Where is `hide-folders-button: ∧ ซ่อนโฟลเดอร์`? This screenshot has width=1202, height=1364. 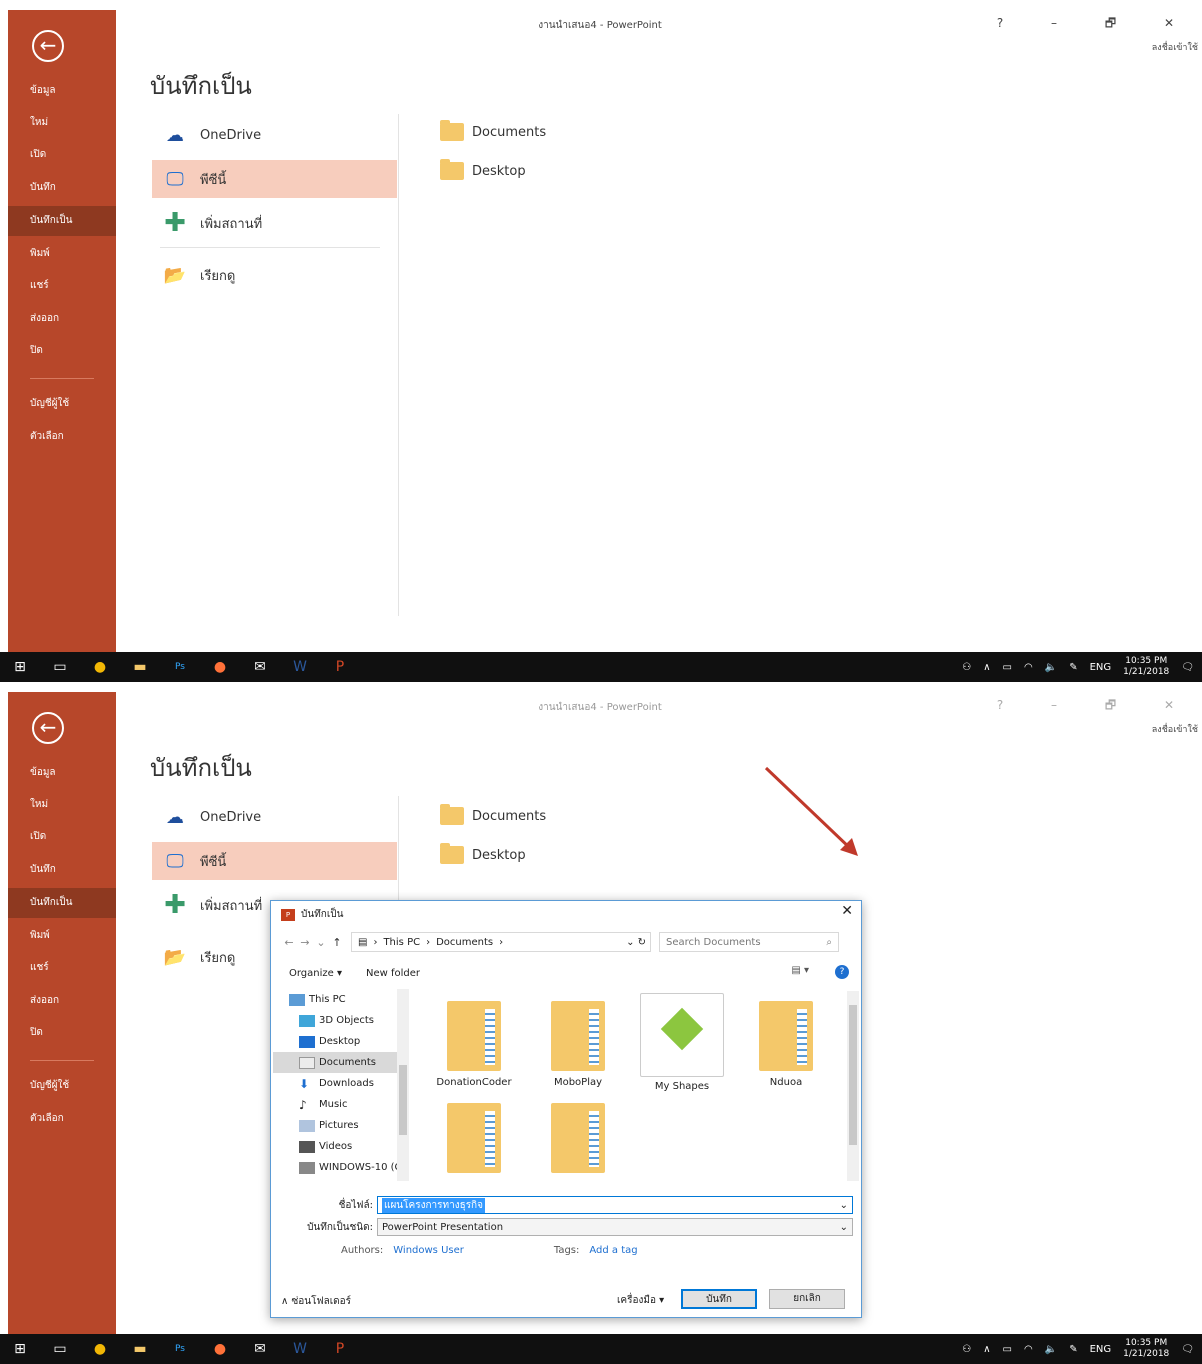 hide-folders-button: ∧ ซ่อนโฟลเดอร์ is located at coordinates (316, 1301).